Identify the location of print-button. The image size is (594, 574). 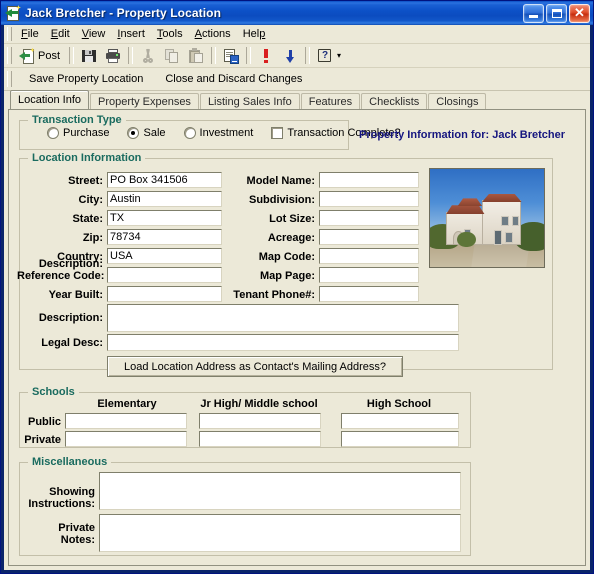
(113, 55).